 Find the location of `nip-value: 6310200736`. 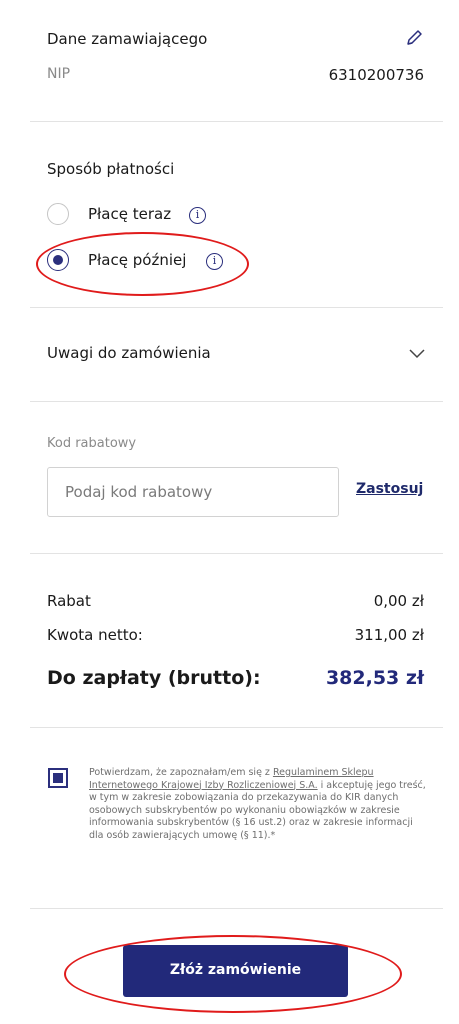

nip-value: 6310200736 is located at coordinates (376, 75).